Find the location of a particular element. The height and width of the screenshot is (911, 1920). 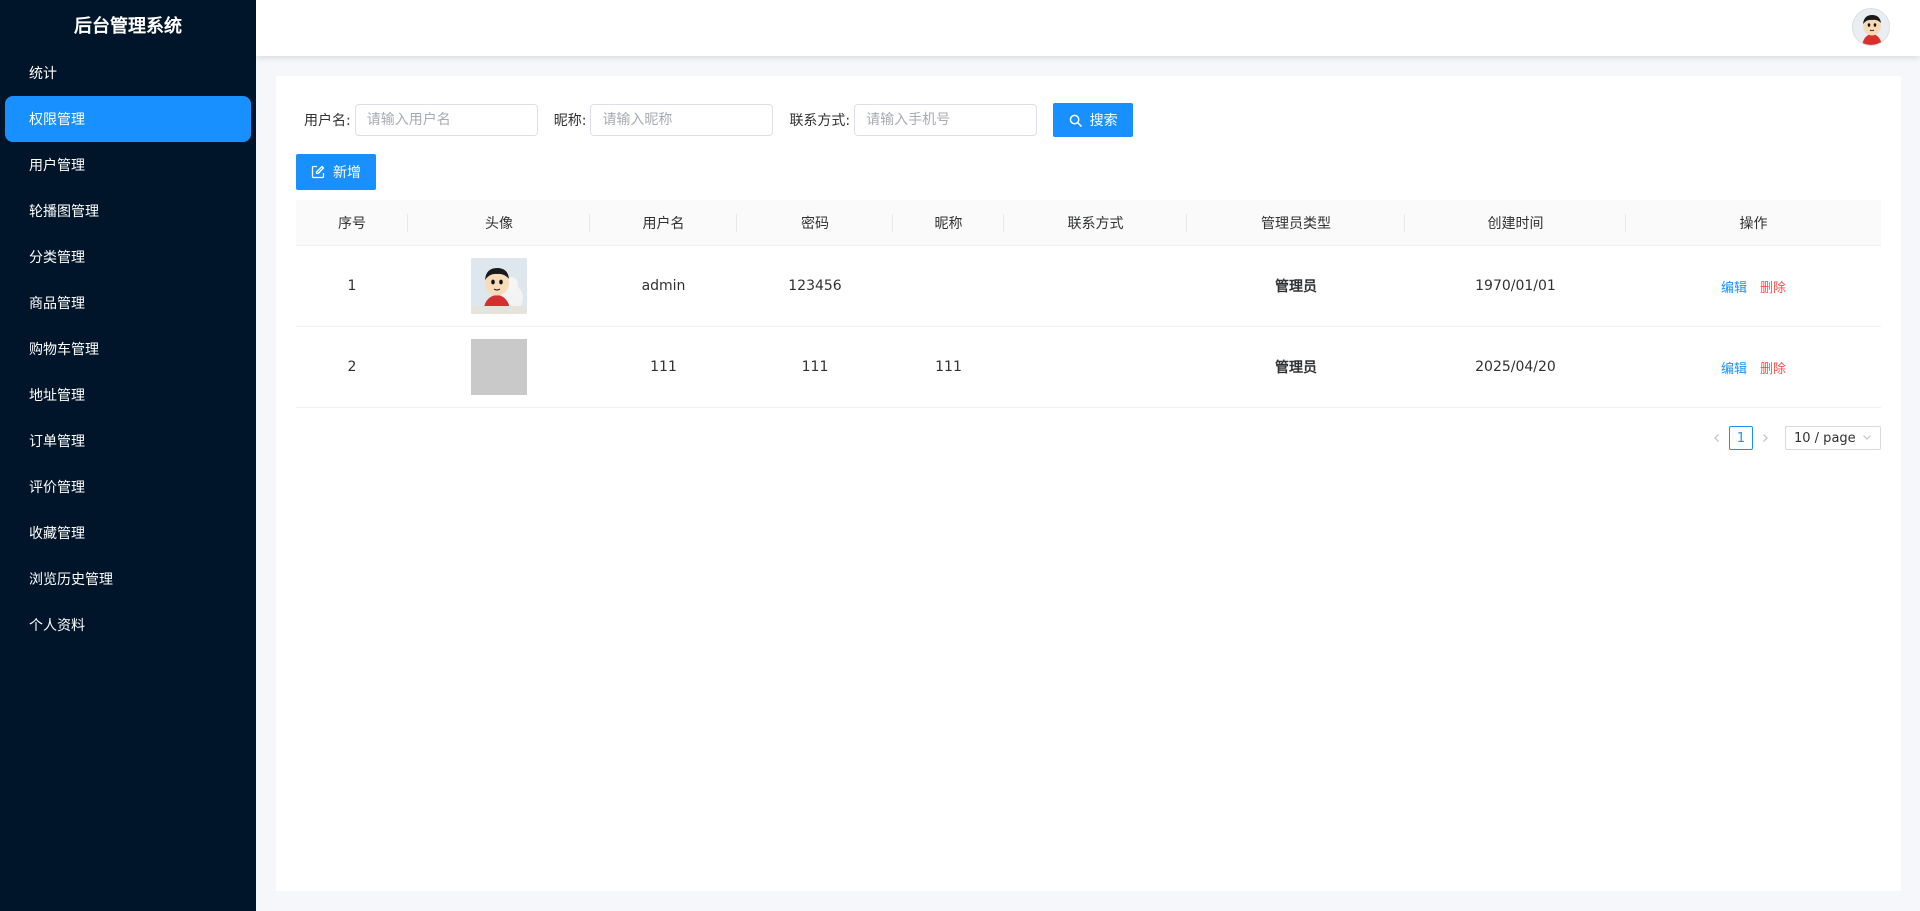

sidebar-item-label: 评价管理 is located at coordinates (57, 488).